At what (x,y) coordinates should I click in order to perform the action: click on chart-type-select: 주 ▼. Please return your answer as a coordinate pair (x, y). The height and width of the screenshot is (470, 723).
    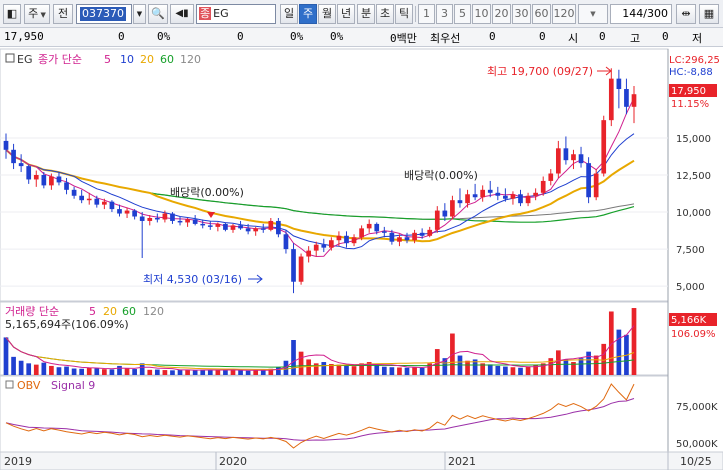
    Looking at the image, I should click on (37, 14).